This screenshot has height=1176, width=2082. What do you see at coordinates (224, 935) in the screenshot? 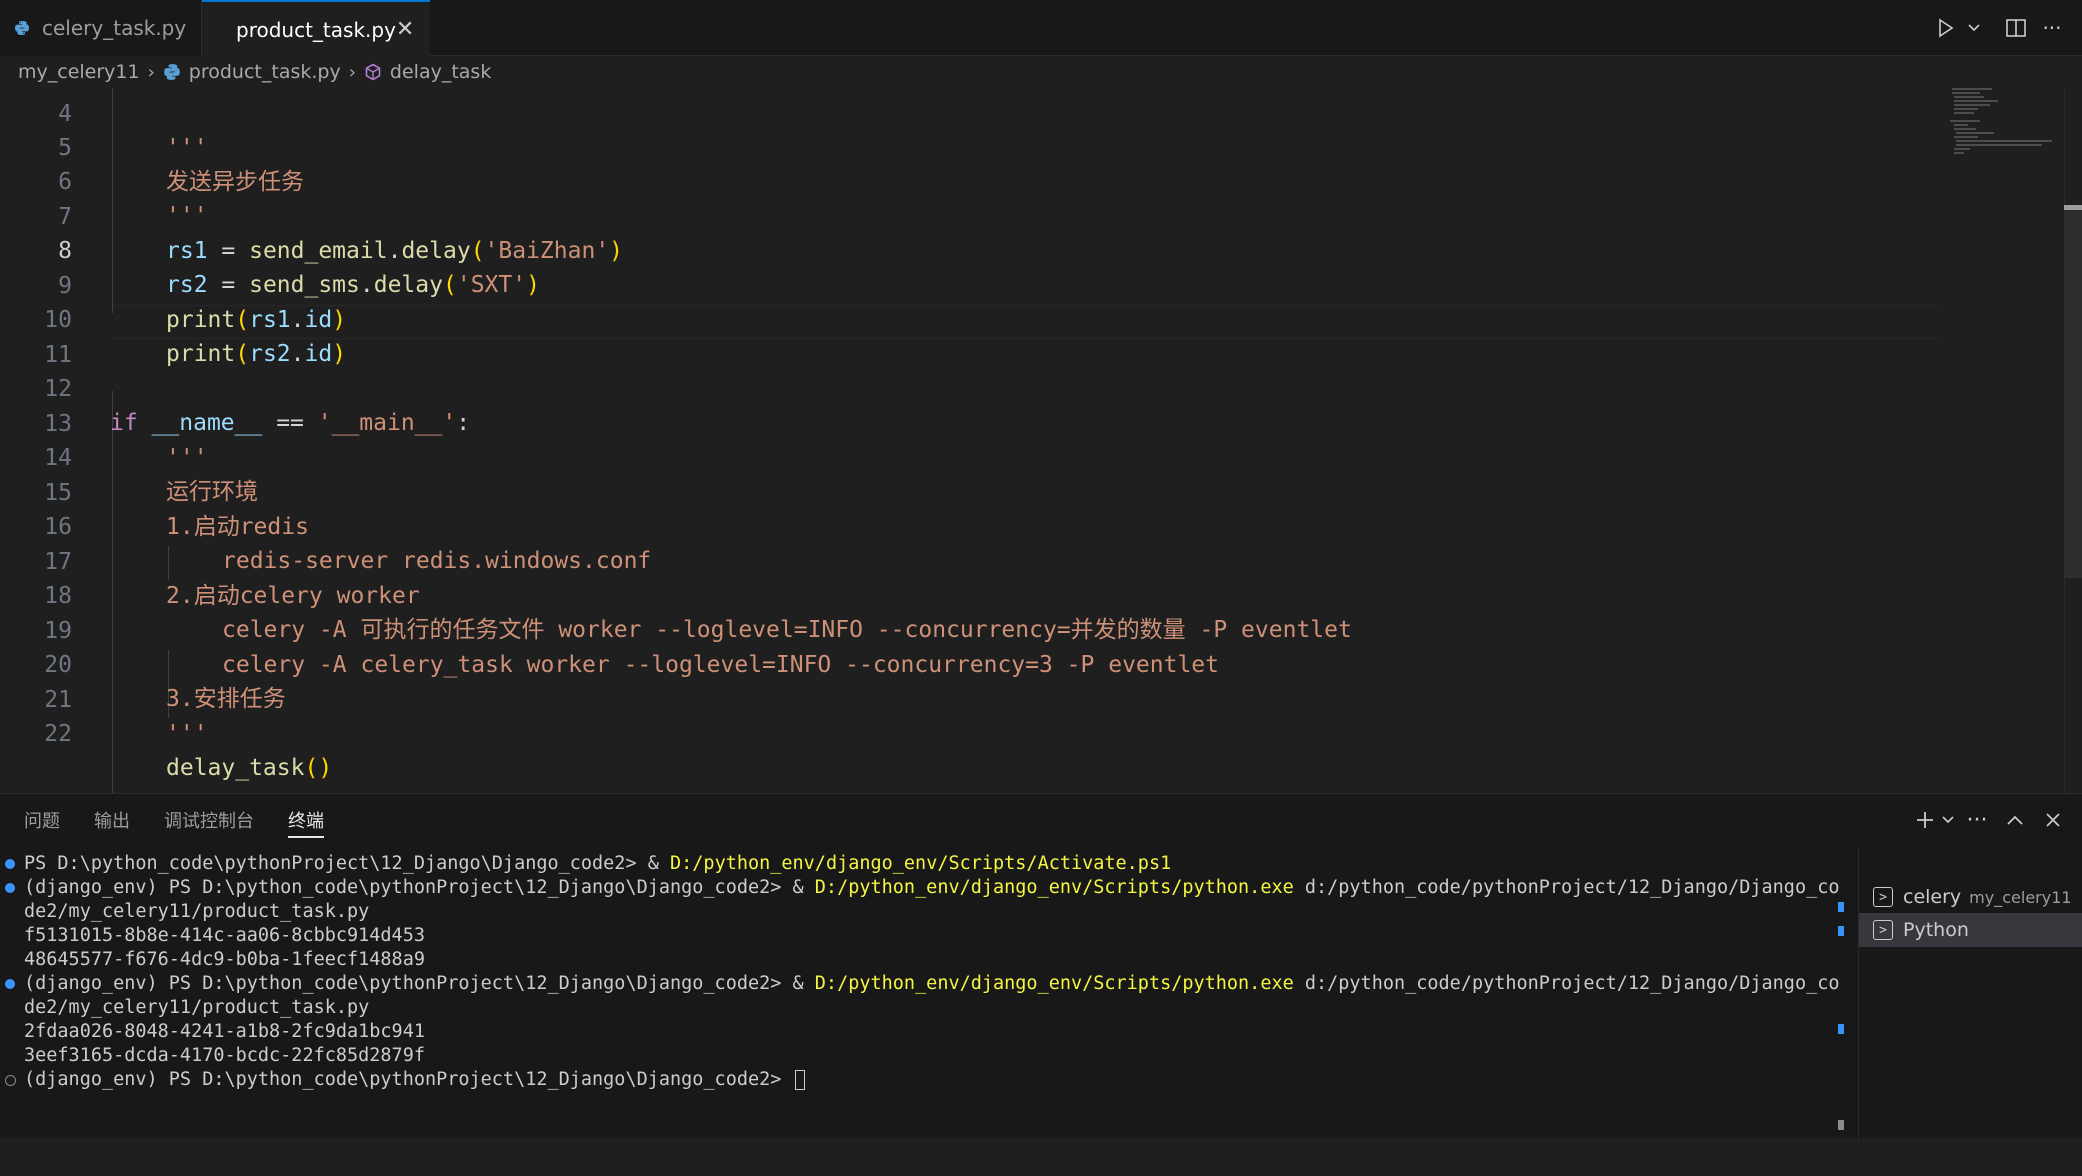
I see `terminal-line: f5131015-8b8e-414c-aa06-8cbbc914d453` at bounding box center [224, 935].